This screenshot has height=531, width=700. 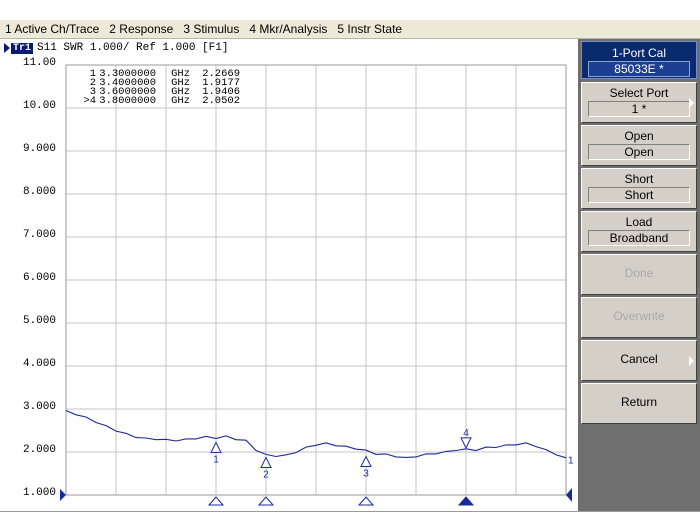 I want to click on softkey-label: Load, so click(x=639, y=222).